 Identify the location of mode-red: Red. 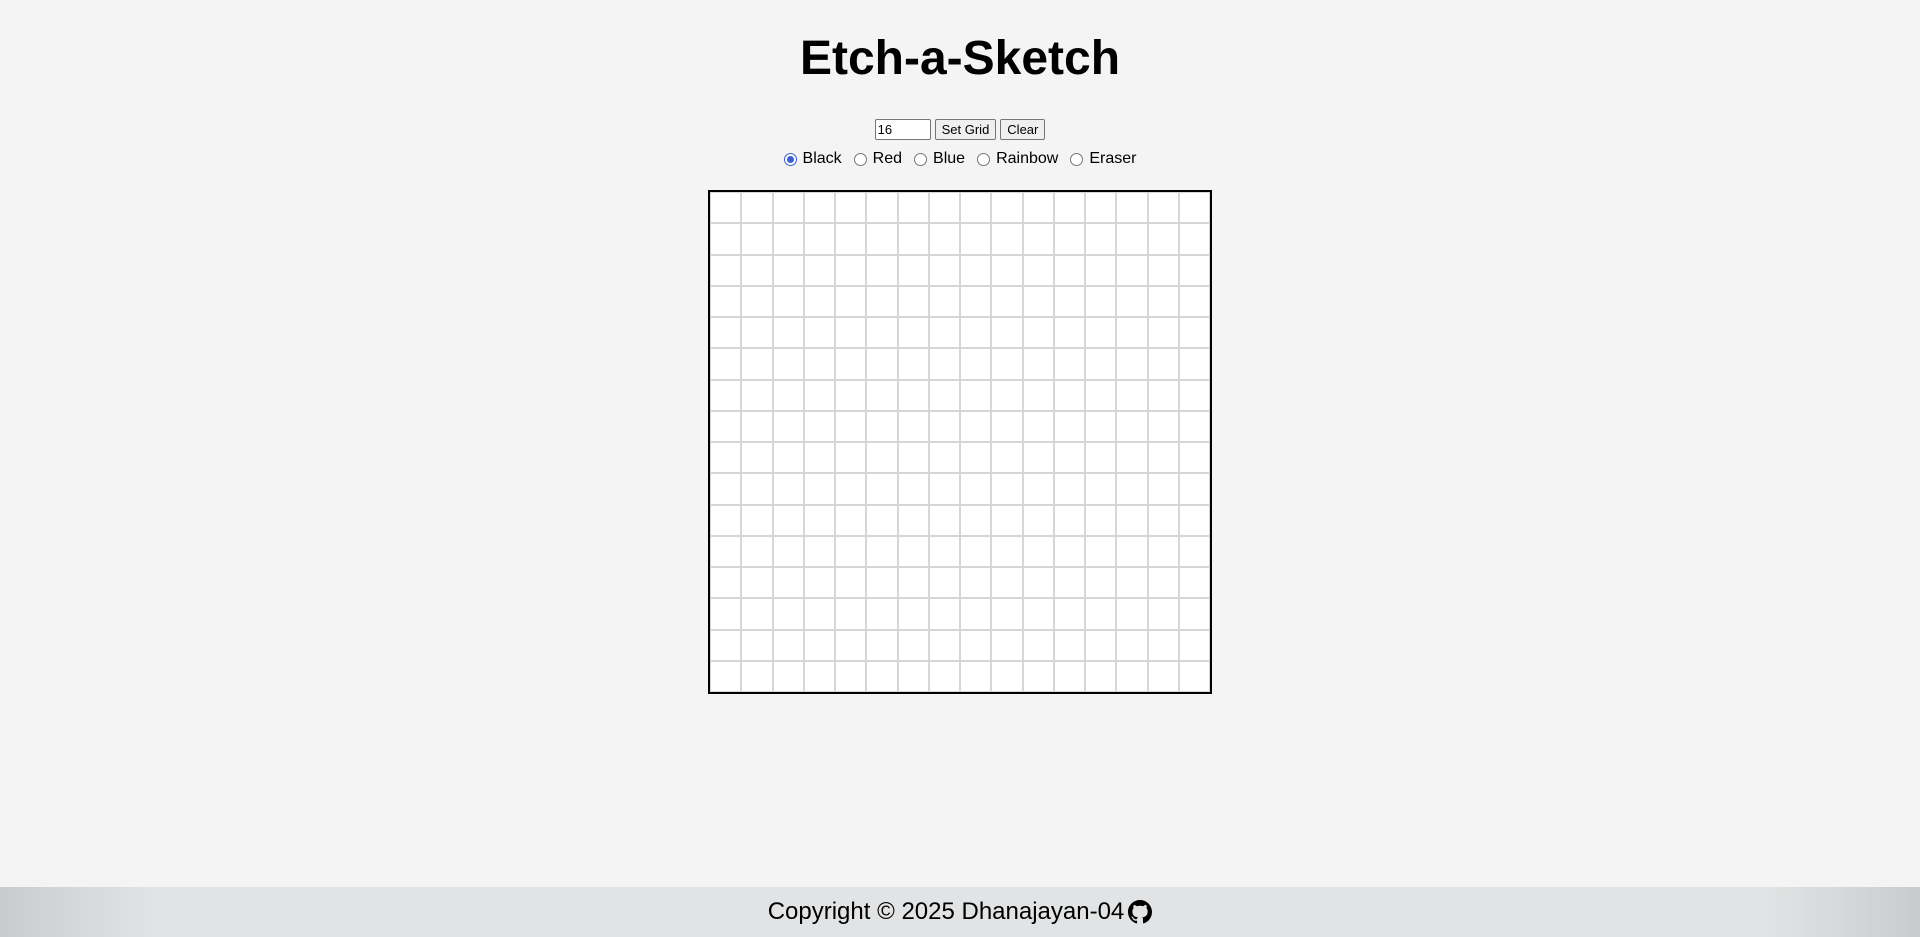
(878, 159).